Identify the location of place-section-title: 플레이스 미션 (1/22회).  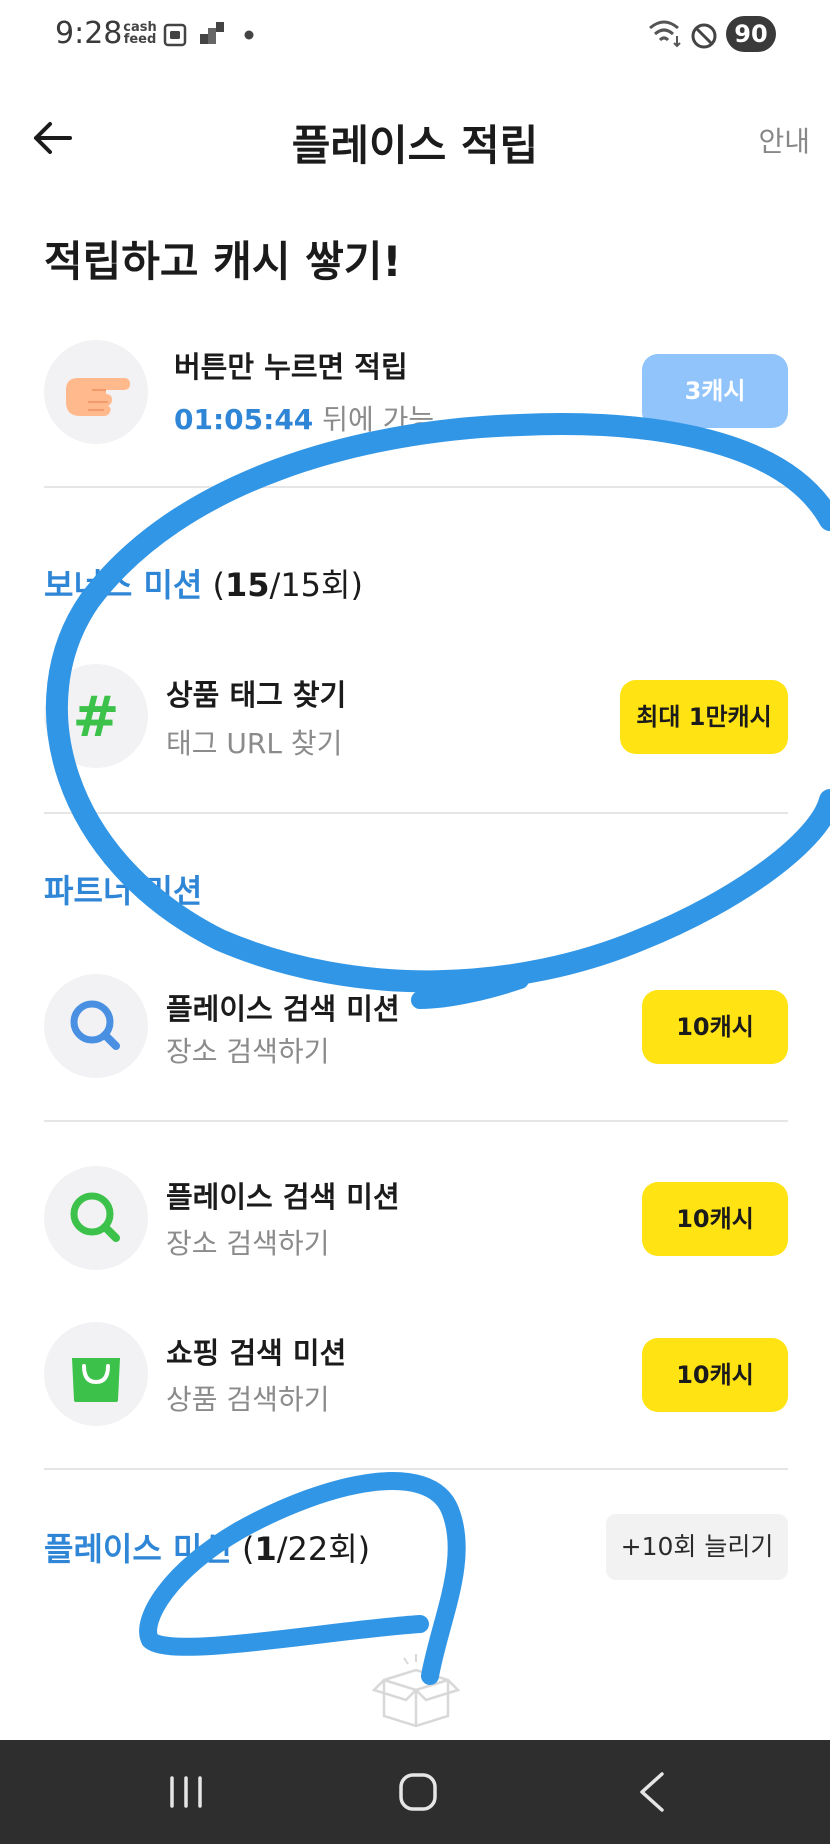
(207, 1547).